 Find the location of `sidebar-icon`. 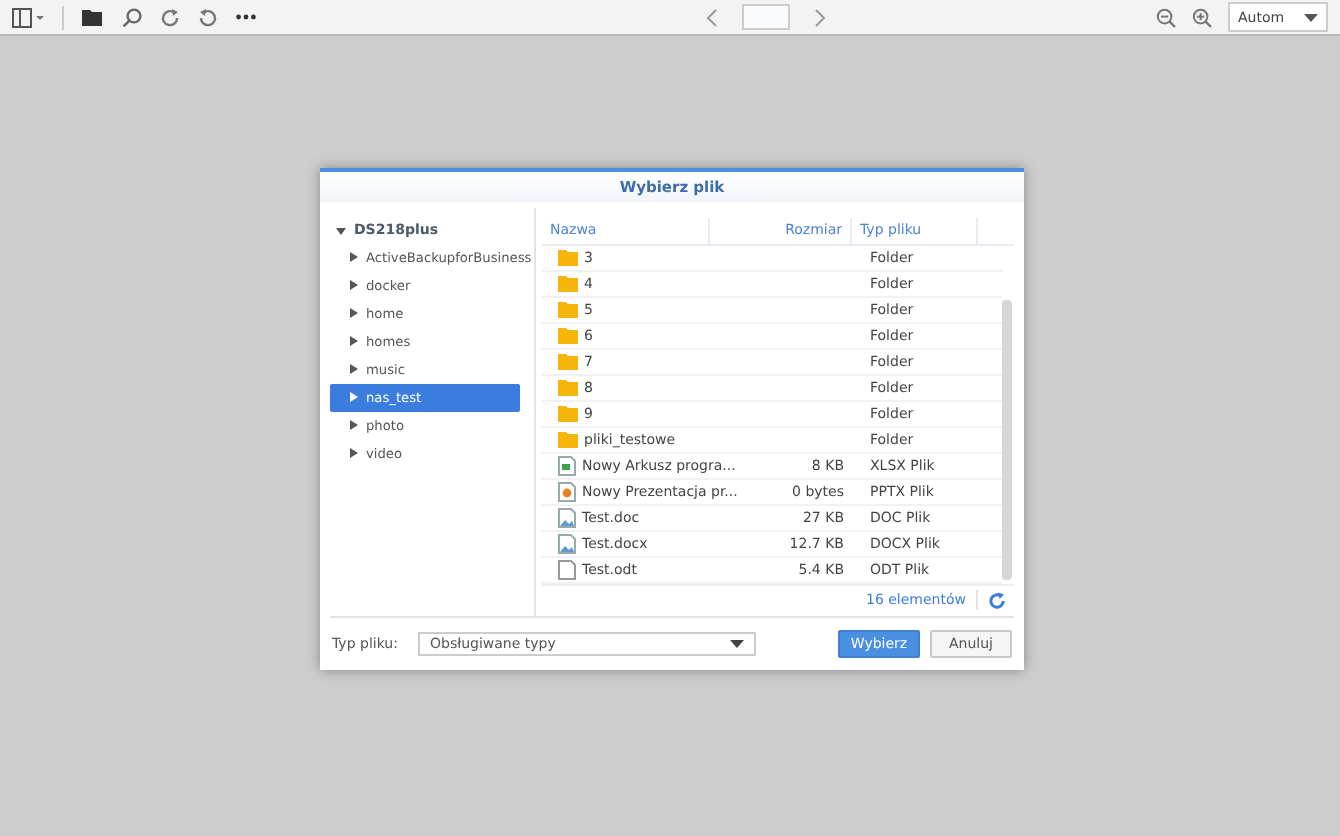

sidebar-icon is located at coordinates (28, 17).